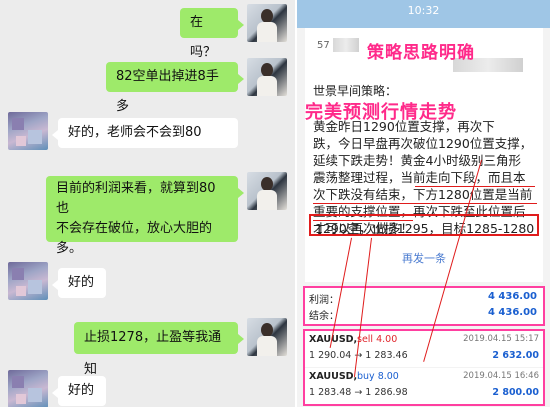 The image size is (550, 407). I want to click on blurred-sender, so click(346, 45).